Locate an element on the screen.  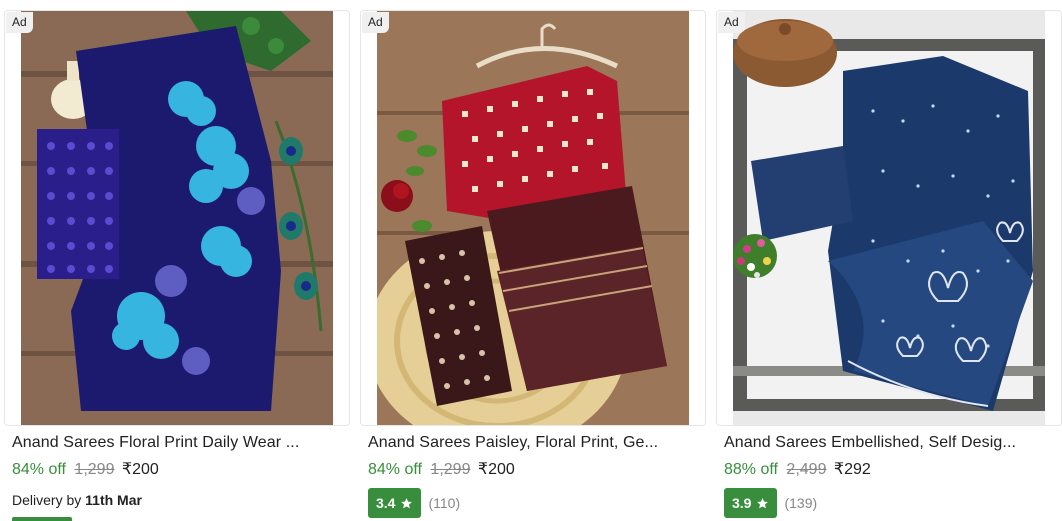
rating-badge: 3.4 is located at coordinates (395, 503).